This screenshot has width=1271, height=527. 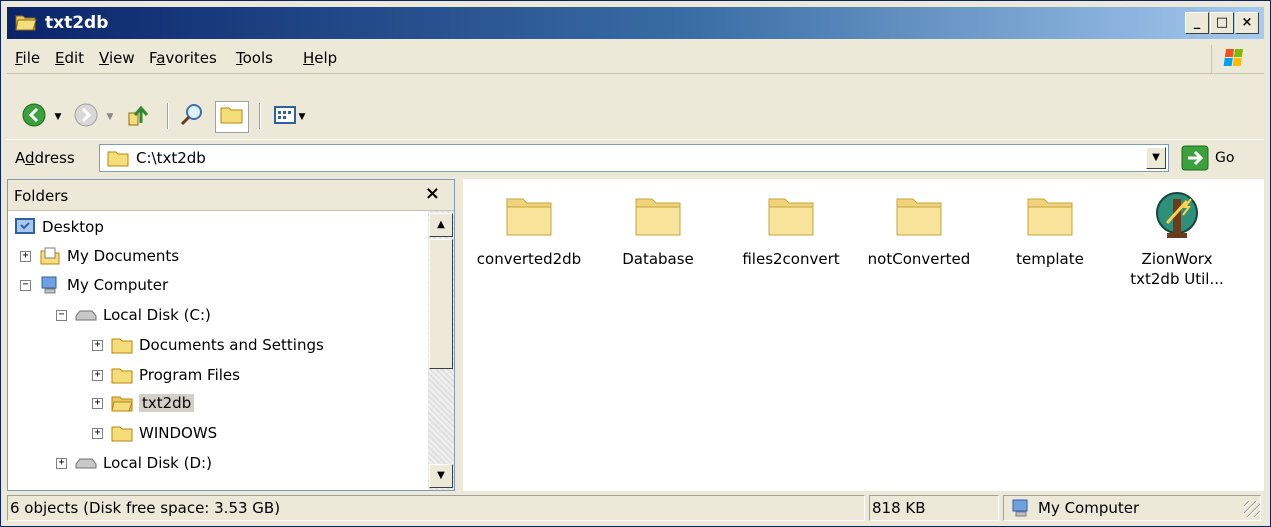 I want to click on folders-button, so click(x=232, y=117).